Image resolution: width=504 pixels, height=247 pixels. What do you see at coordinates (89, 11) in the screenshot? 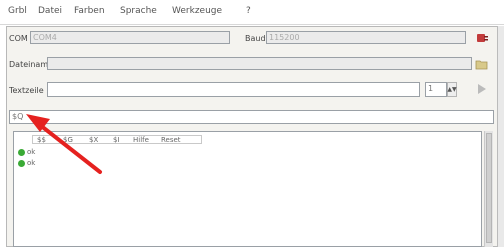
I see `menu-farben: Farben` at bounding box center [89, 11].